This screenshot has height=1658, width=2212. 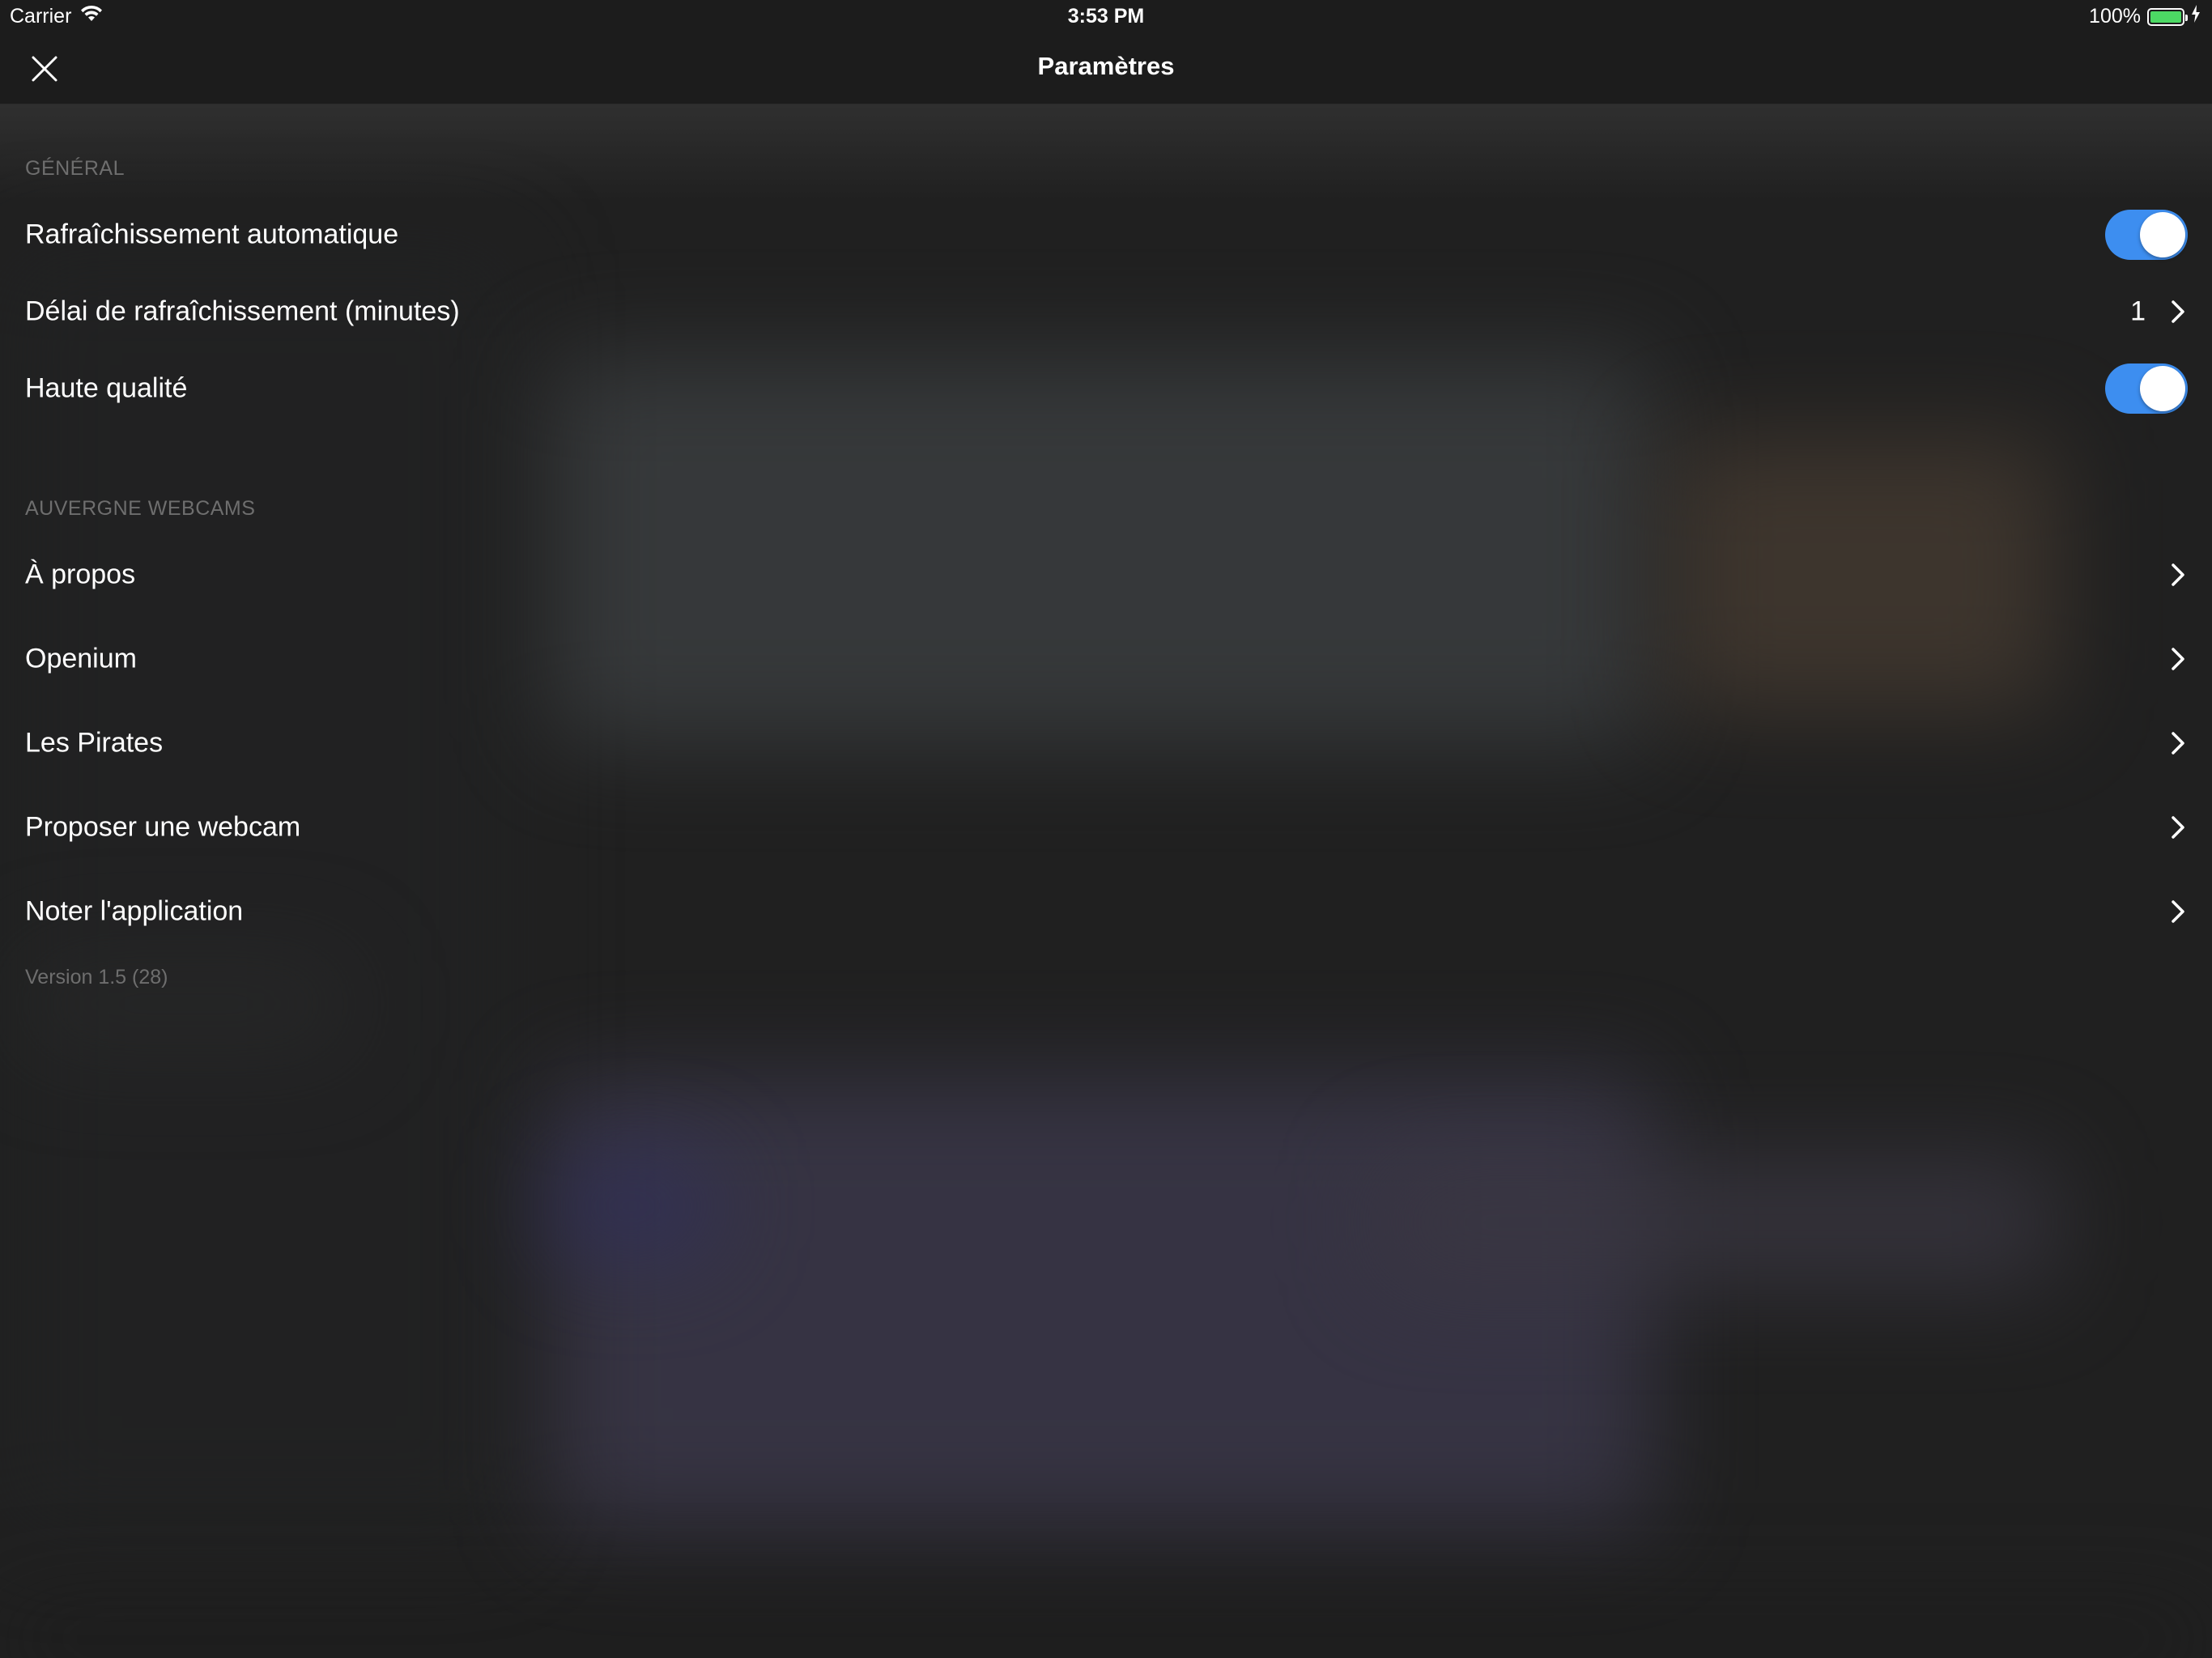 I want to click on page-title: Paramètres, so click(x=1106, y=66).